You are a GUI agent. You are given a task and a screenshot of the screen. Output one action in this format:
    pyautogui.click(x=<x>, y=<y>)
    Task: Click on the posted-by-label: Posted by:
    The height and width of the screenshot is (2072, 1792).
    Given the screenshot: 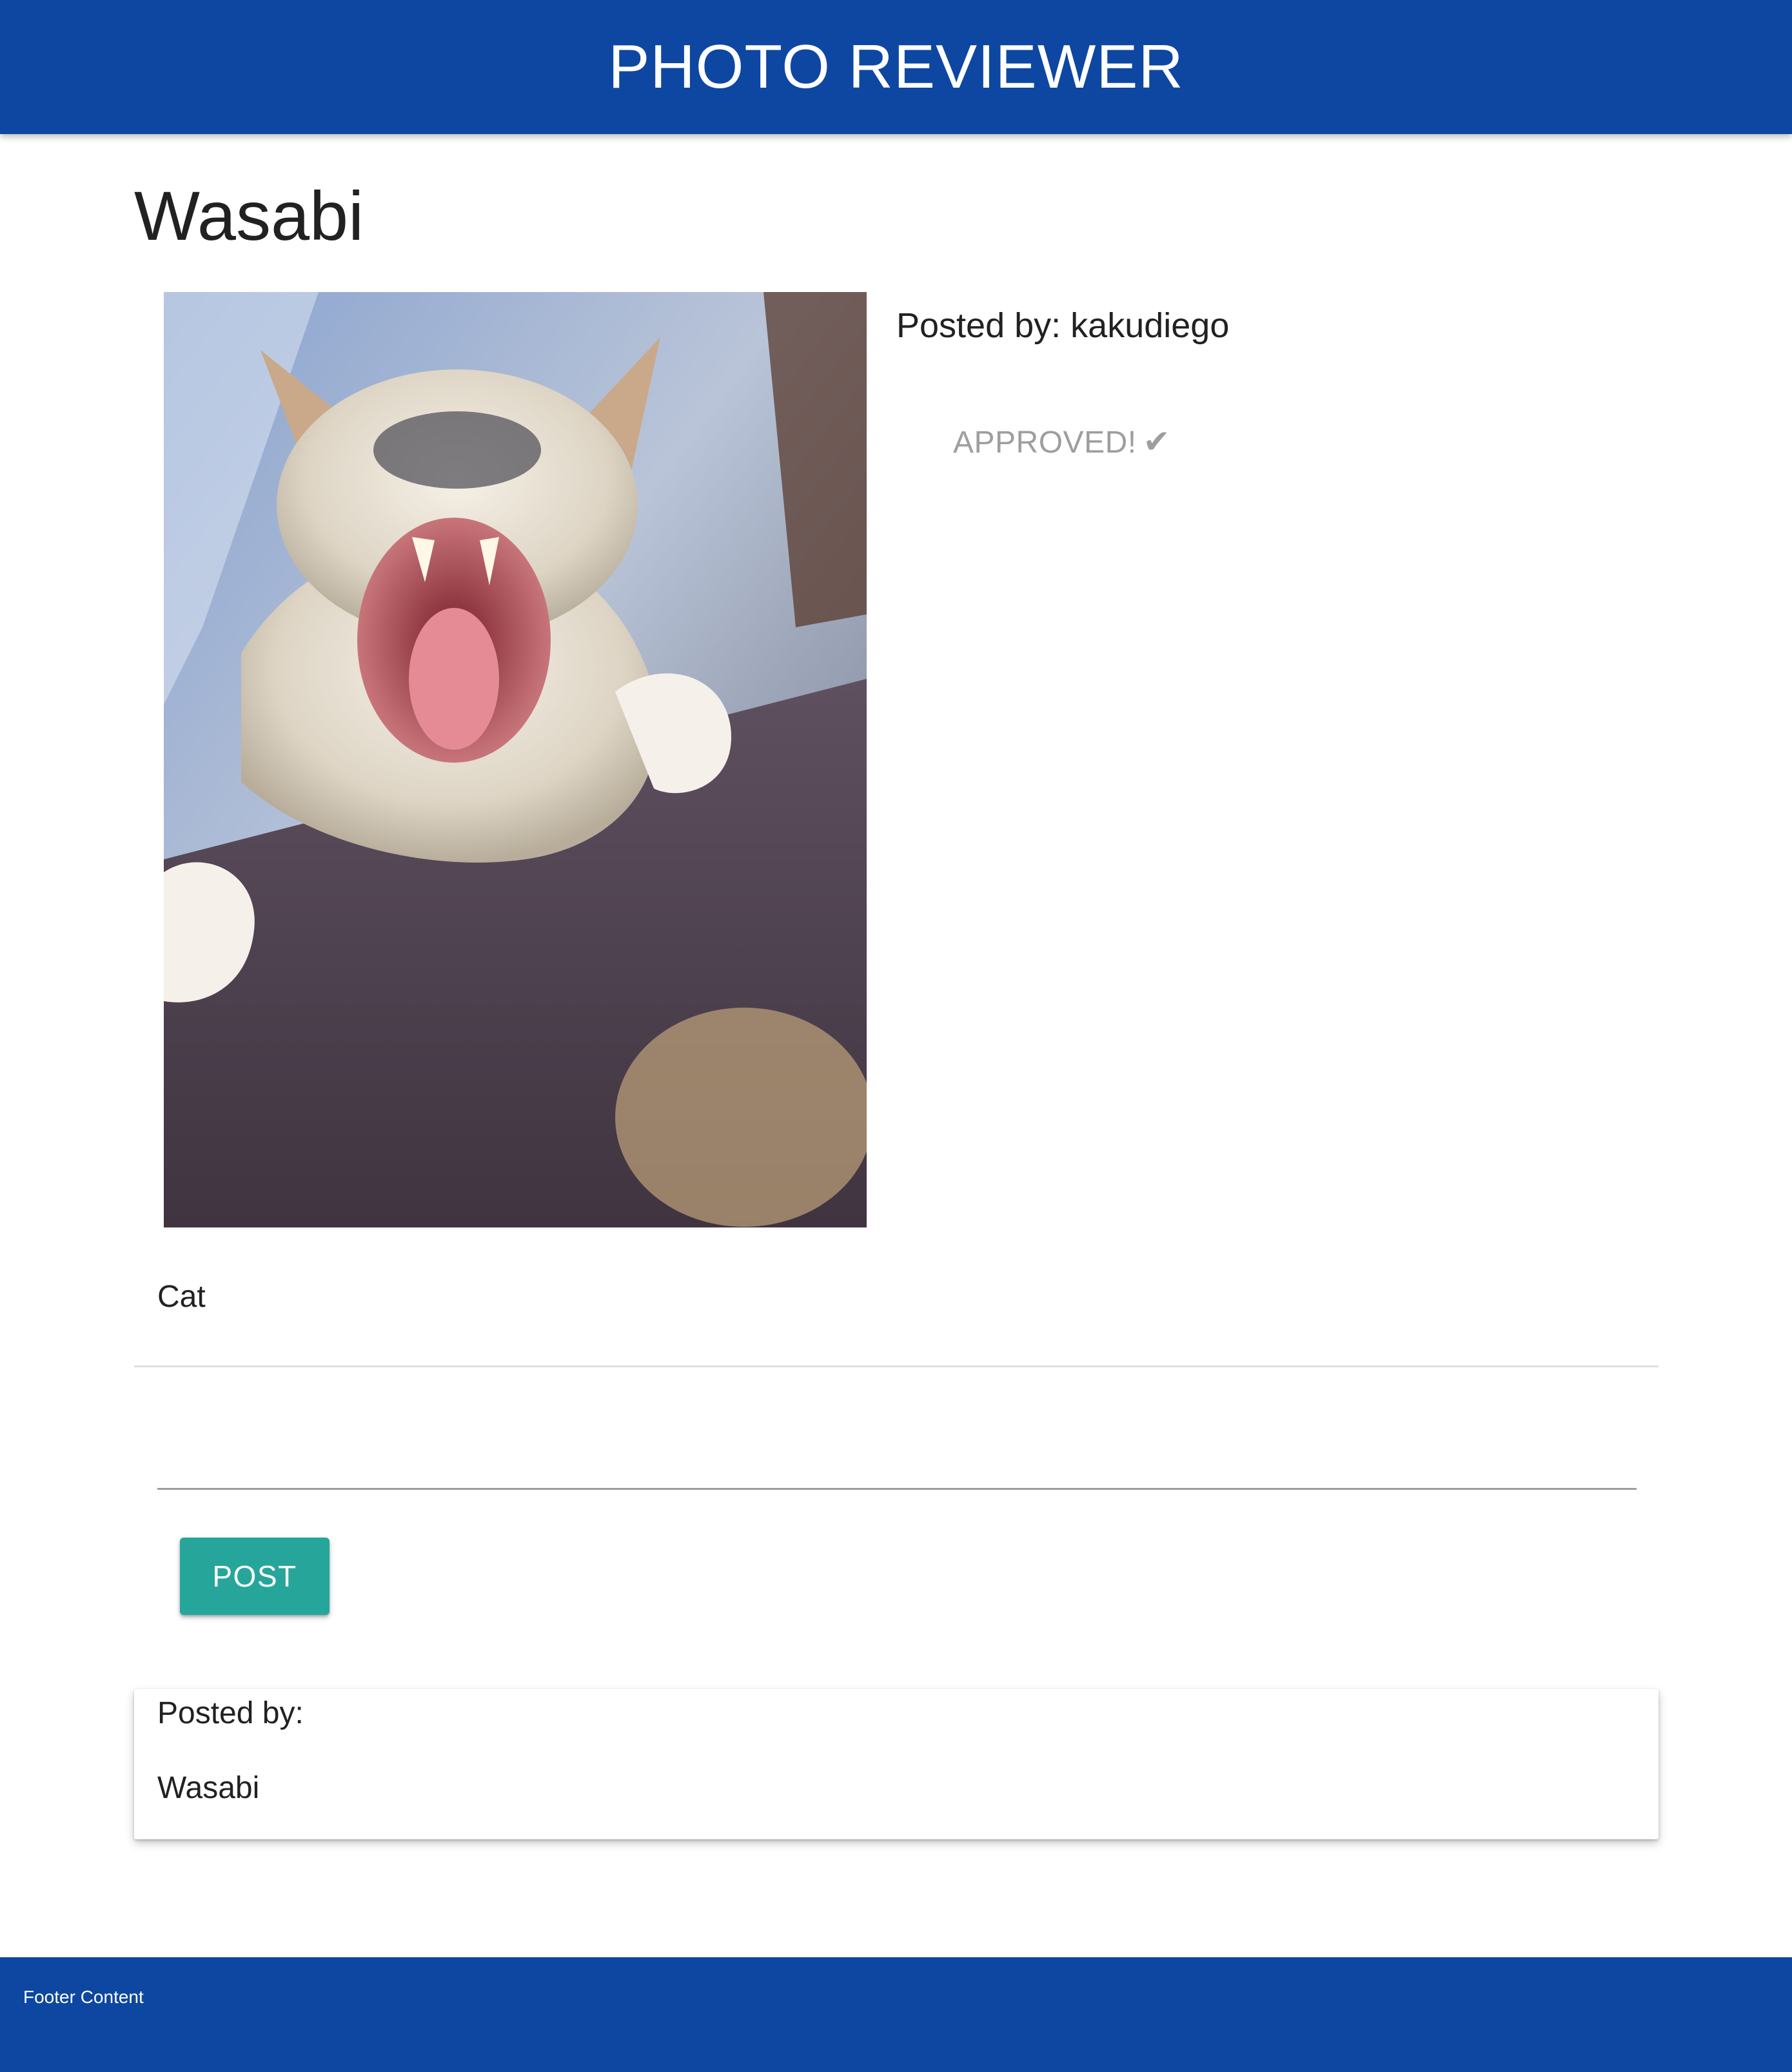 What is the action you would take?
    pyautogui.click(x=978, y=325)
    